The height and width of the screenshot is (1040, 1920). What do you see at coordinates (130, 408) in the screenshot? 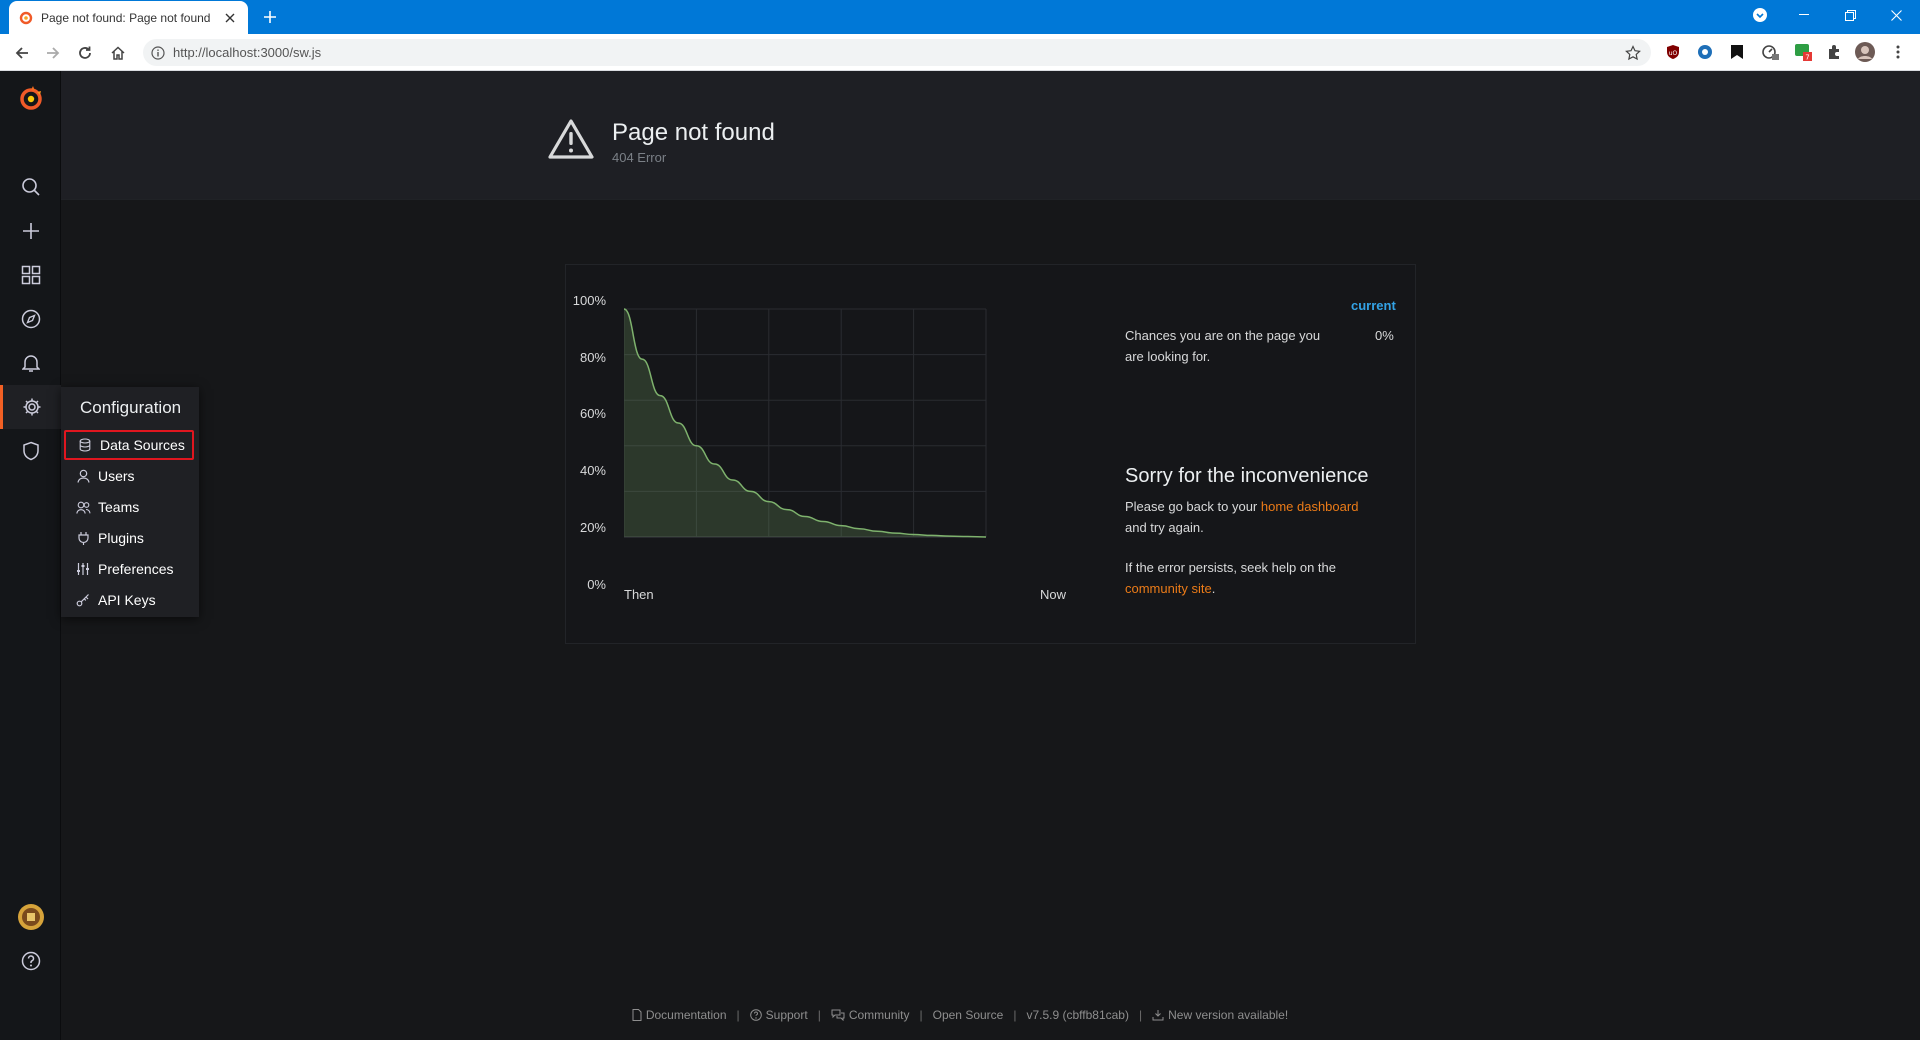
I see `flyout-header: Configuration` at bounding box center [130, 408].